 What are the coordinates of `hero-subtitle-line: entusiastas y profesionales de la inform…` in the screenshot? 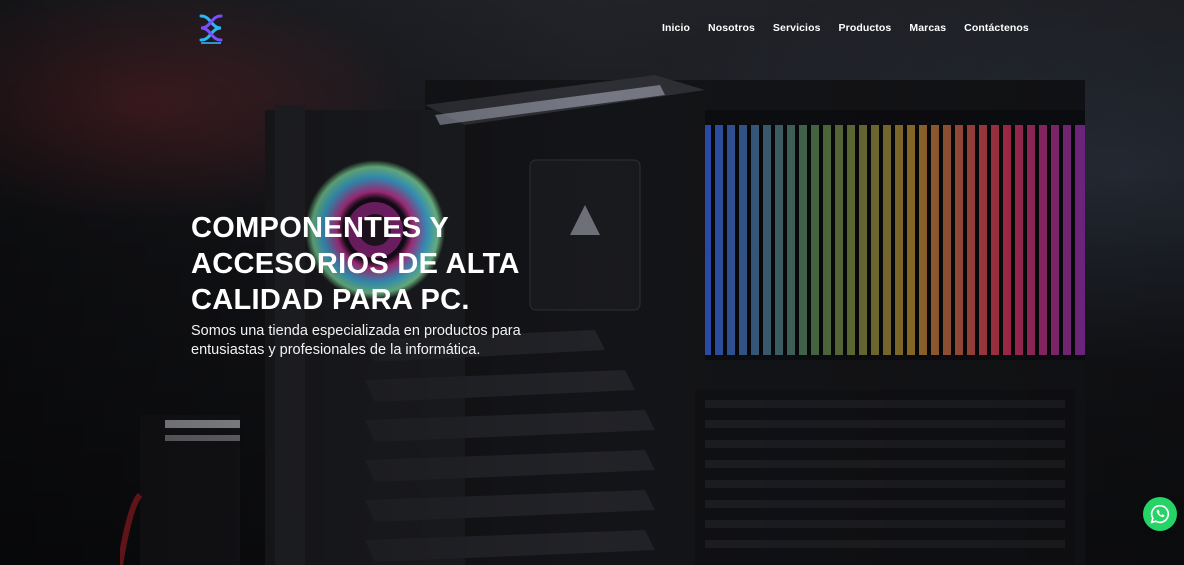 It's located at (336, 350).